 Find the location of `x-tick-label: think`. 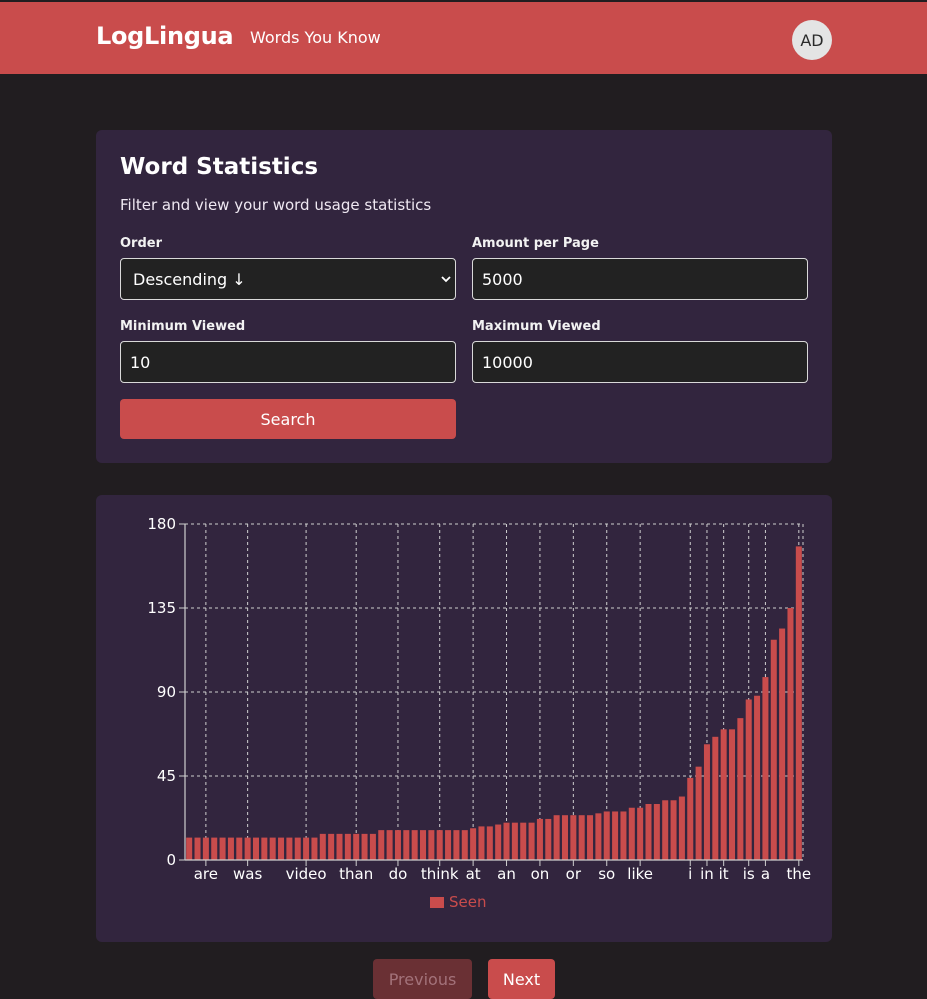

x-tick-label: think is located at coordinates (440, 874).